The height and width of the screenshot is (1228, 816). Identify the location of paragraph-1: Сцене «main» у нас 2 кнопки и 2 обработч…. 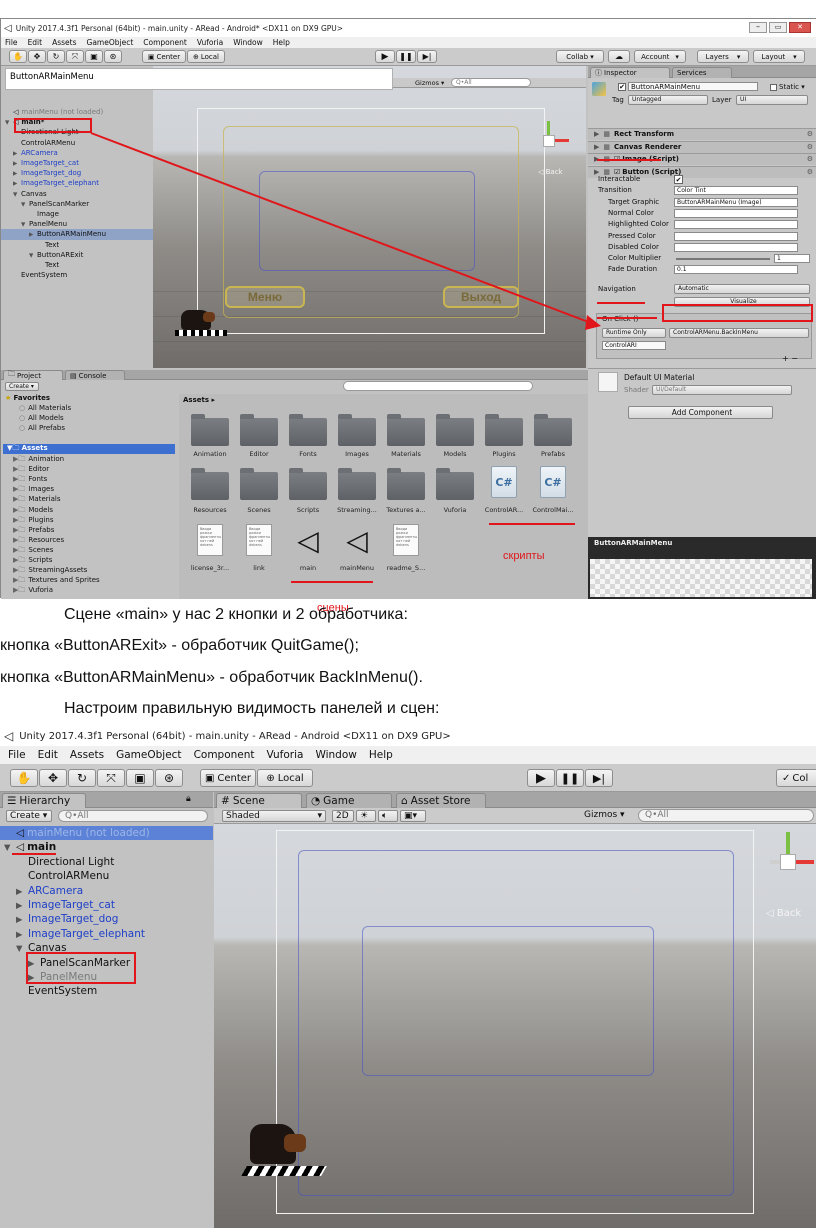
(236, 614).